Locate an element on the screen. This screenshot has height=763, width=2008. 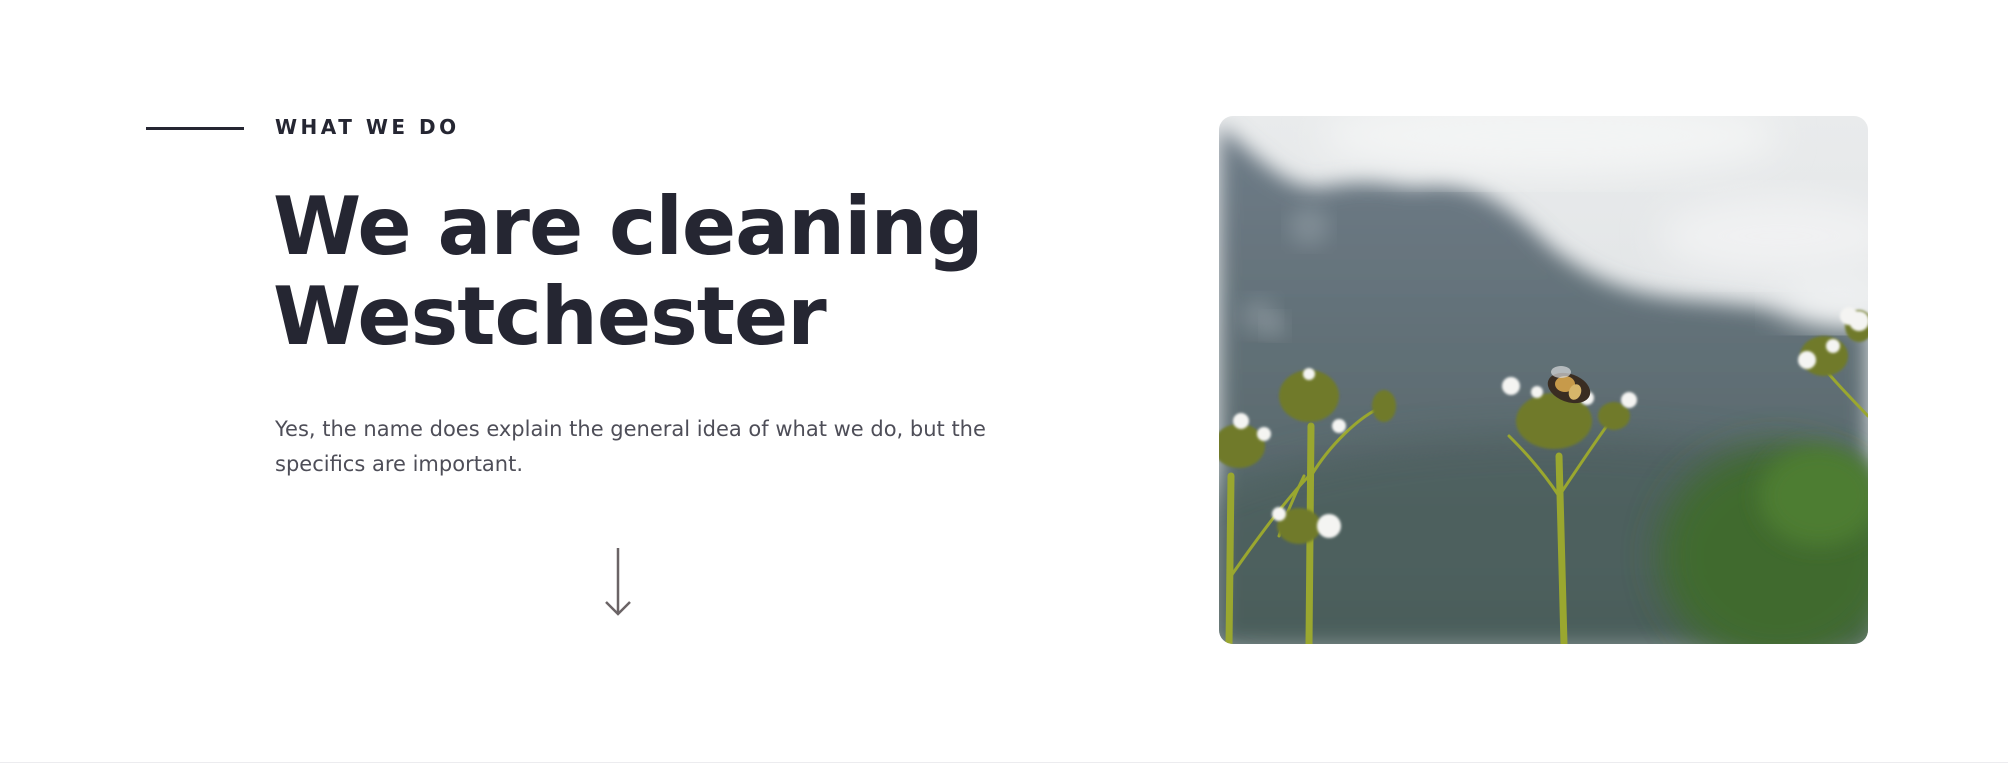
eyebrow-divider-line is located at coordinates (195, 128).